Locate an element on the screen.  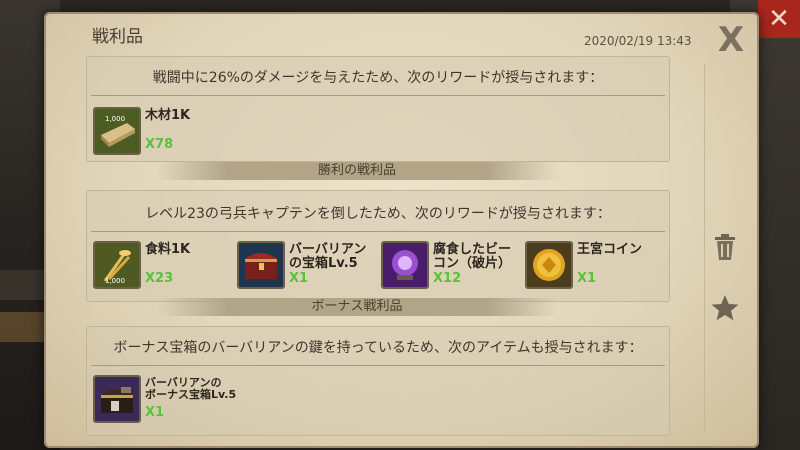
section-heading: 戦闘中に26%のダメージを与えたため、次のリワードが授与されます： is located at coordinates (378, 78).